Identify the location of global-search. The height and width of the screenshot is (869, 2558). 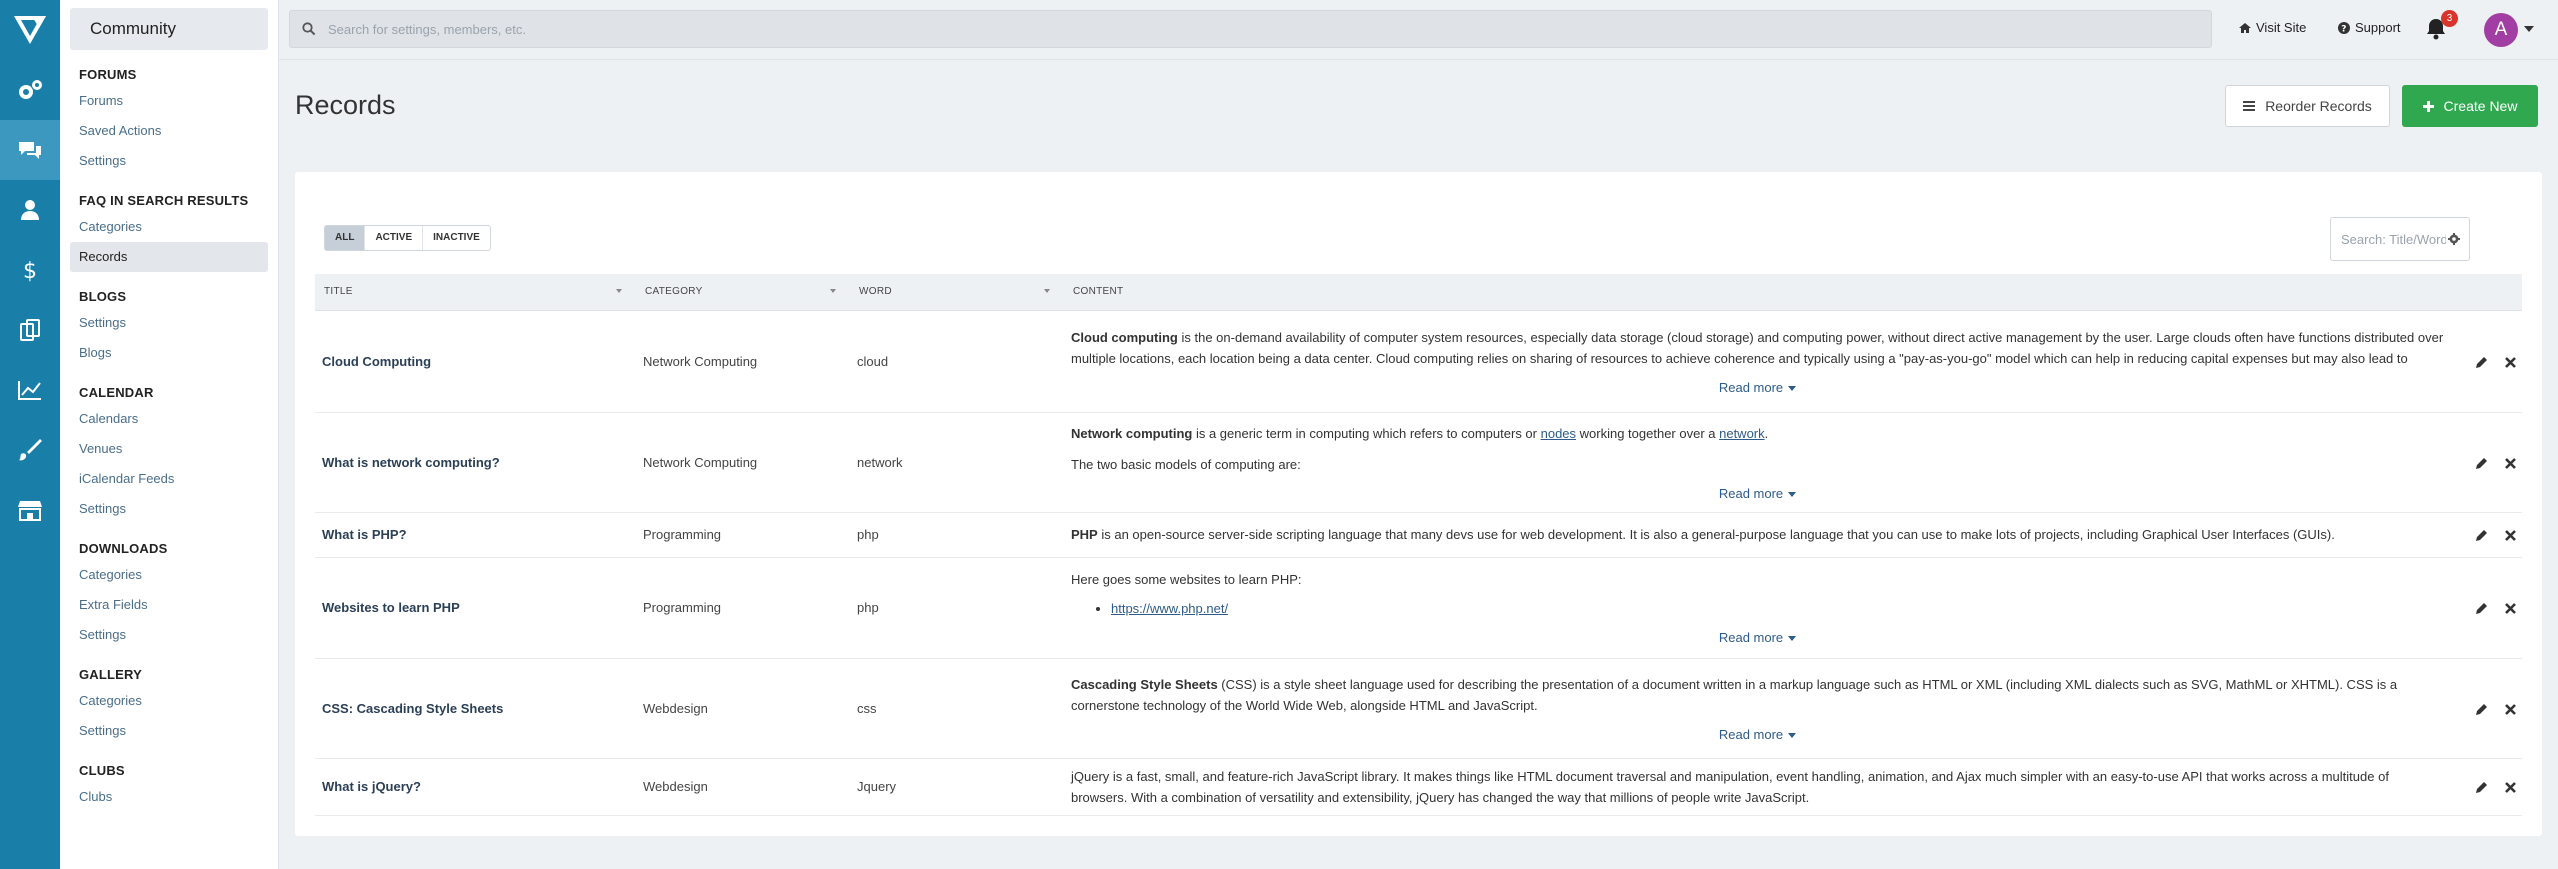
(1250, 29).